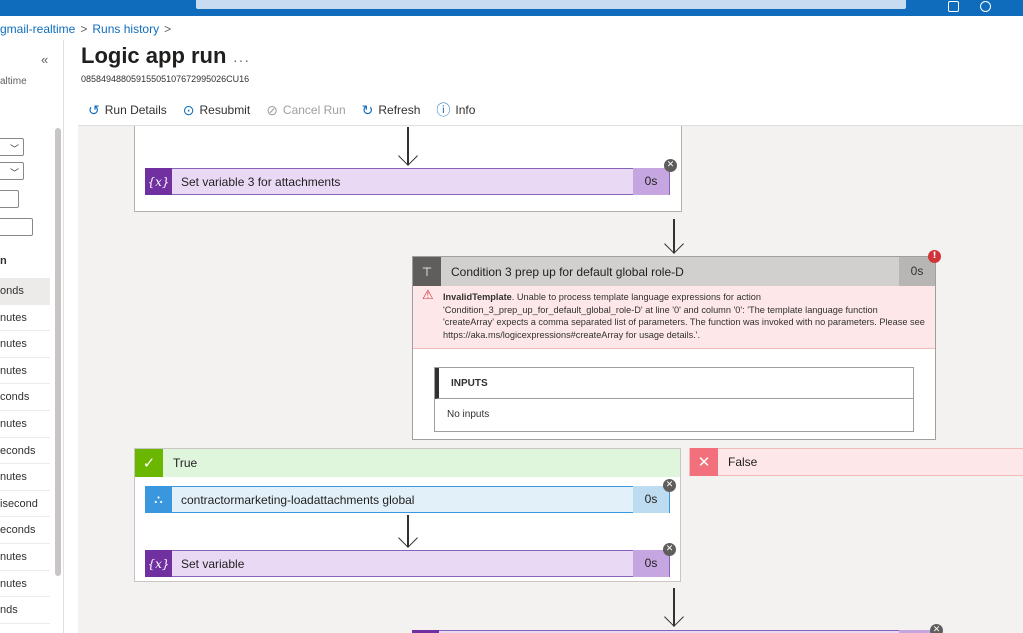 The image size is (1023, 633). I want to click on filter-dropdown-2: ﹀, so click(12, 171).